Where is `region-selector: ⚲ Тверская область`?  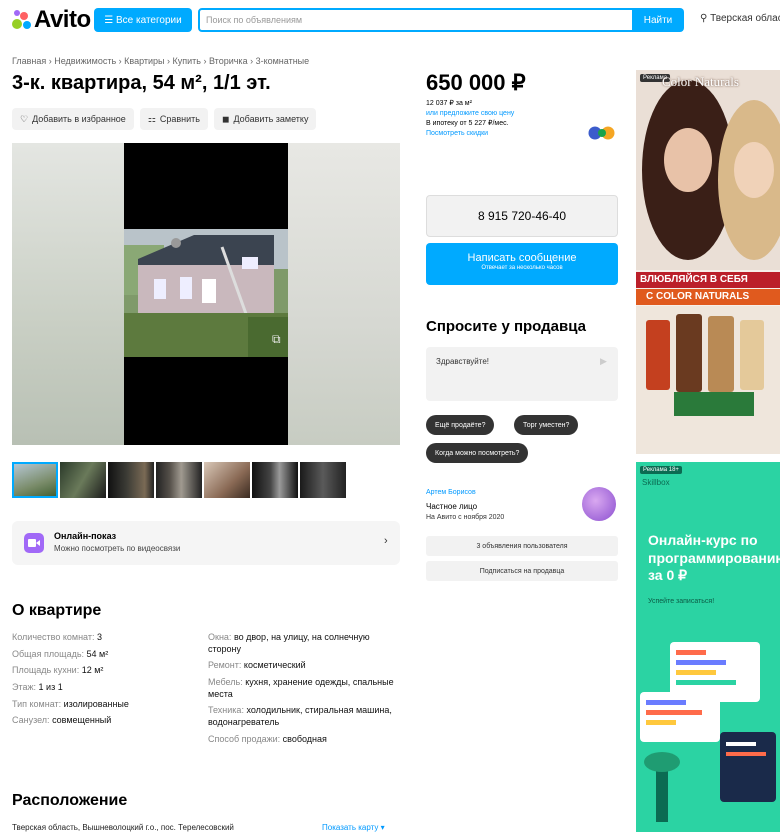 region-selector: ⚲ Тверская область is located at coordinates (740, 18).